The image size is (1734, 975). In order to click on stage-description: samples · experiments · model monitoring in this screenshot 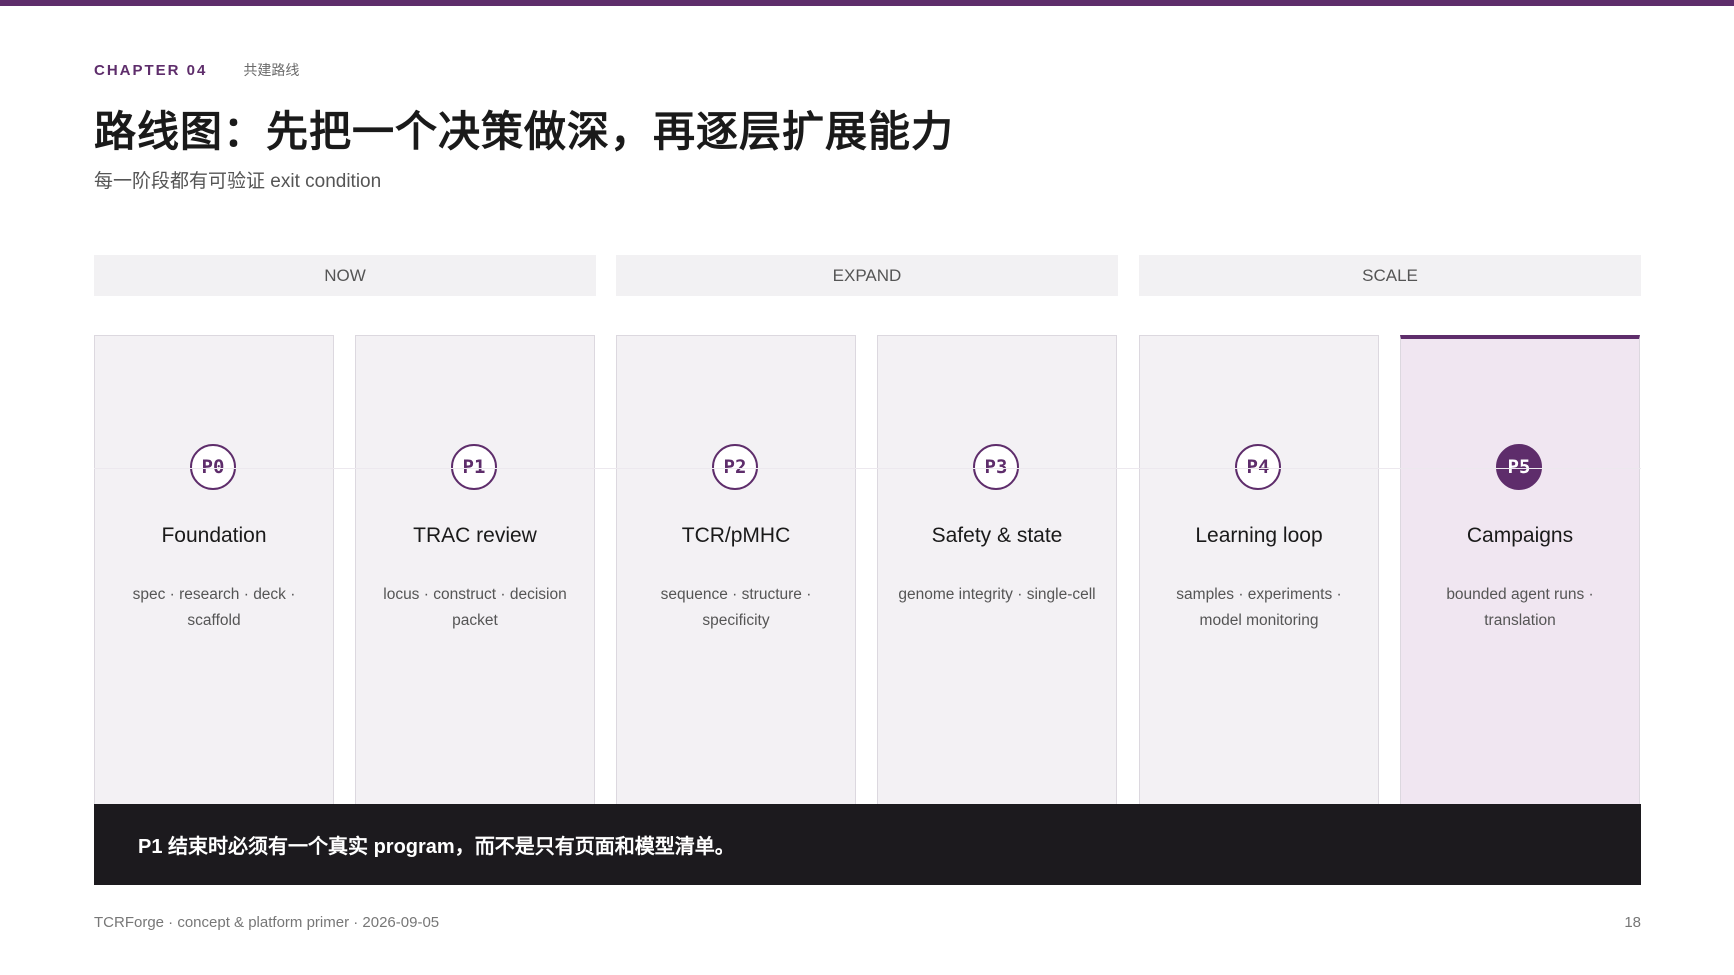, I will do `click(1259, 607)`.